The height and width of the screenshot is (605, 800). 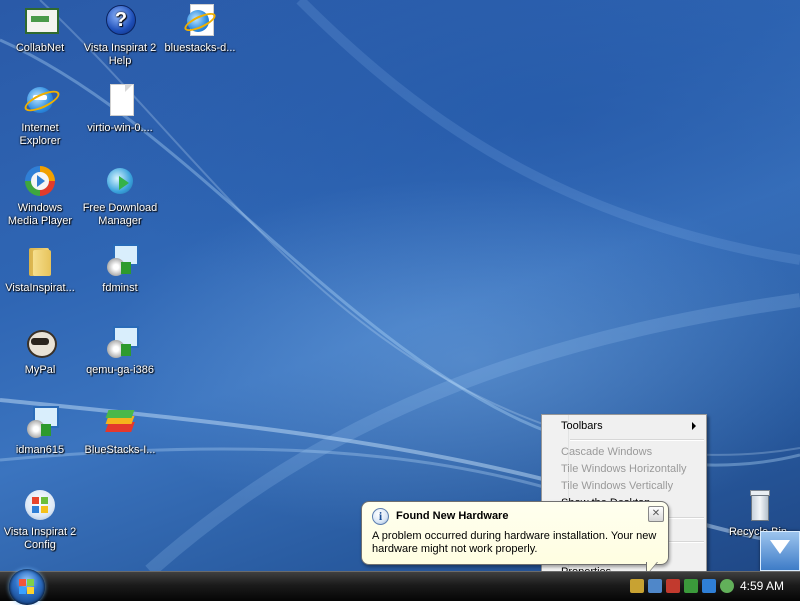 What do you see at coordinates (120, 423) in the screenshot?
I see `bluestacks-icon` at bounding box center [120, 423].